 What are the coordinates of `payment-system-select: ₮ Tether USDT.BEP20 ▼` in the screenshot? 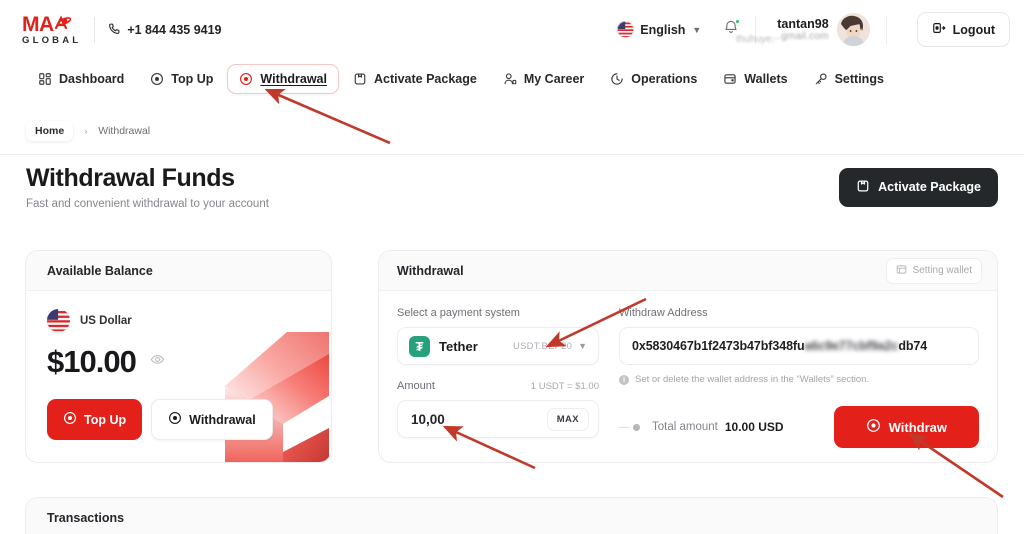 It's located at (498, 346).